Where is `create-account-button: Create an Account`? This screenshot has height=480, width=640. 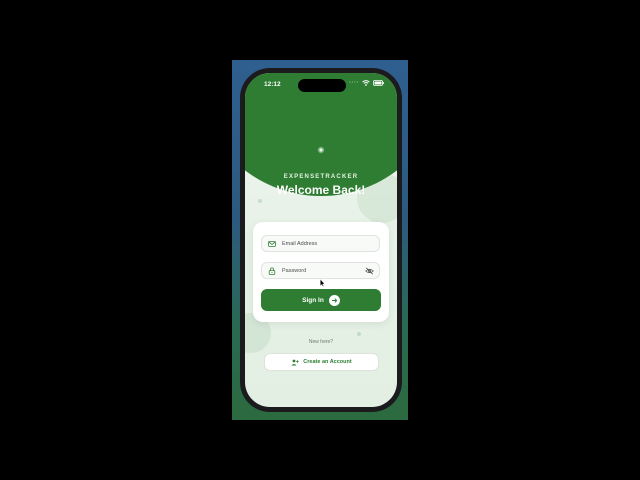
create-account-button: Create an Account is located at coordinates (321, 362).